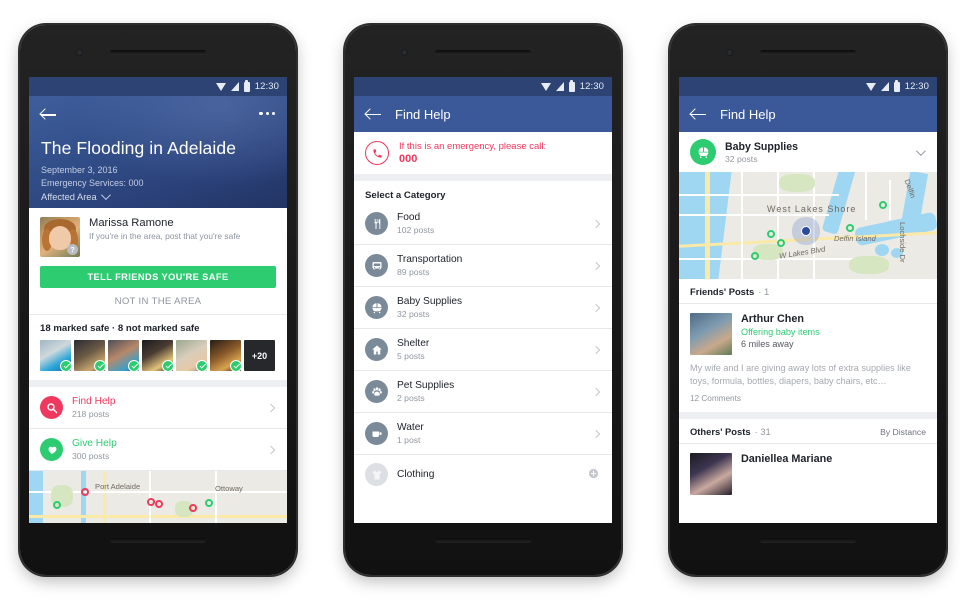 The image size is (960, 600). Describe the element at coordinates (483, 223) in the screenshot. I see `category-row-food: Food 102 posts` at that location.